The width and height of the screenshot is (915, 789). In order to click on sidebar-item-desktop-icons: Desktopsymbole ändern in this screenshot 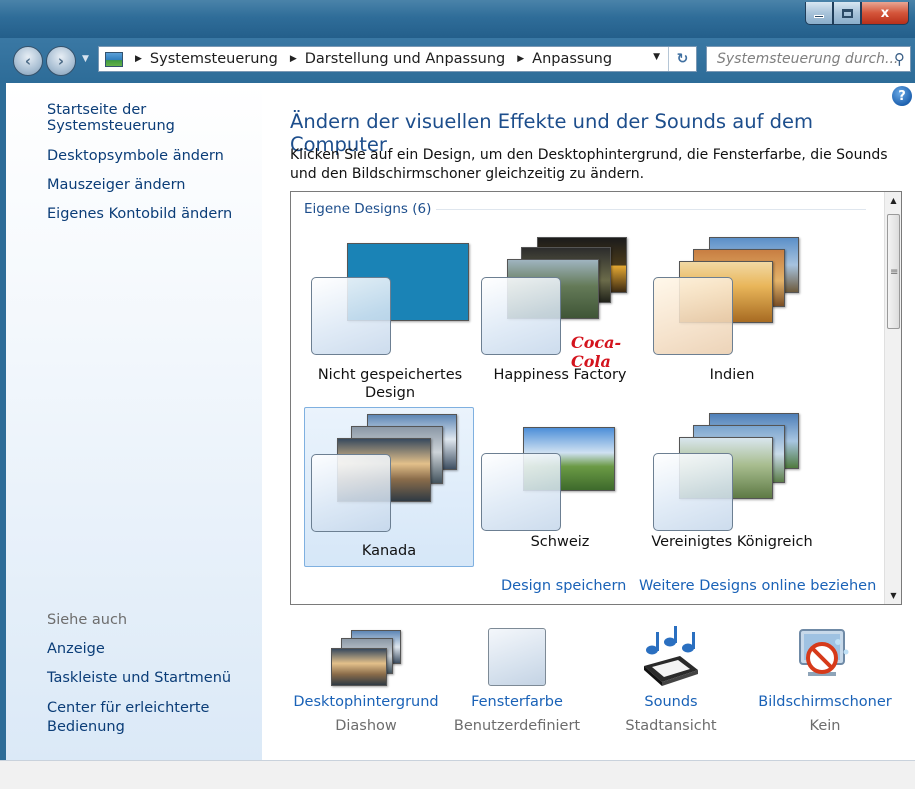, I will do `click(135, 156)`.